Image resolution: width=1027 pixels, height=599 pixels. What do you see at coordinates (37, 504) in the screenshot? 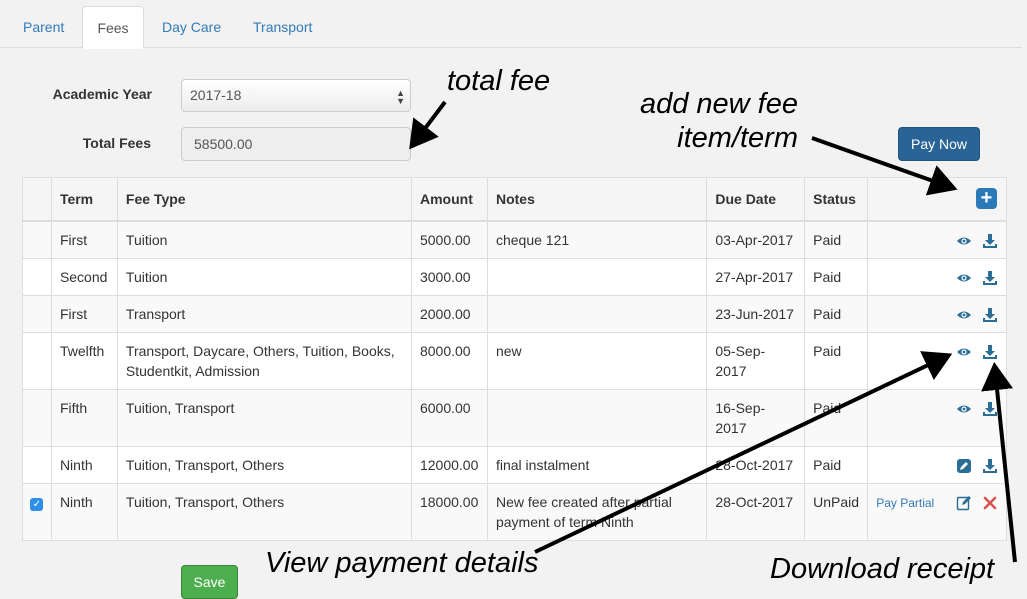
I see `row-checkbox: ✓` at bounding box center [37, 504].